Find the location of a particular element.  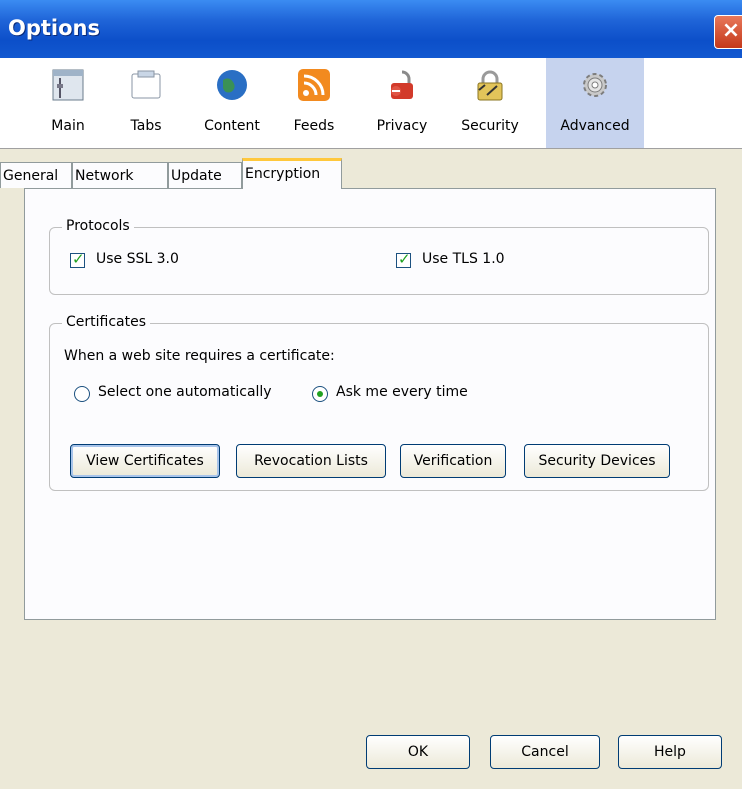

ssl-label: Use SSL 3.0 is located at coordinates (137, 259).